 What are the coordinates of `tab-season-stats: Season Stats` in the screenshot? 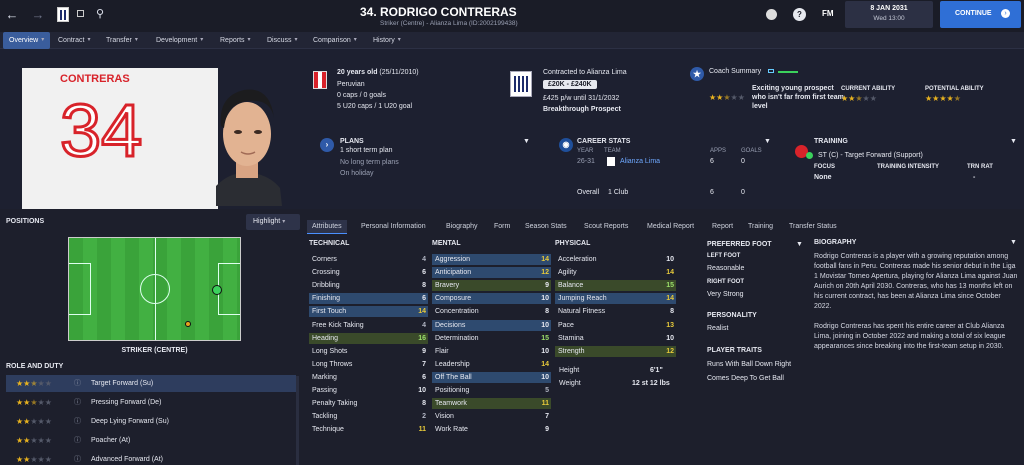 It's located at (546, 227).